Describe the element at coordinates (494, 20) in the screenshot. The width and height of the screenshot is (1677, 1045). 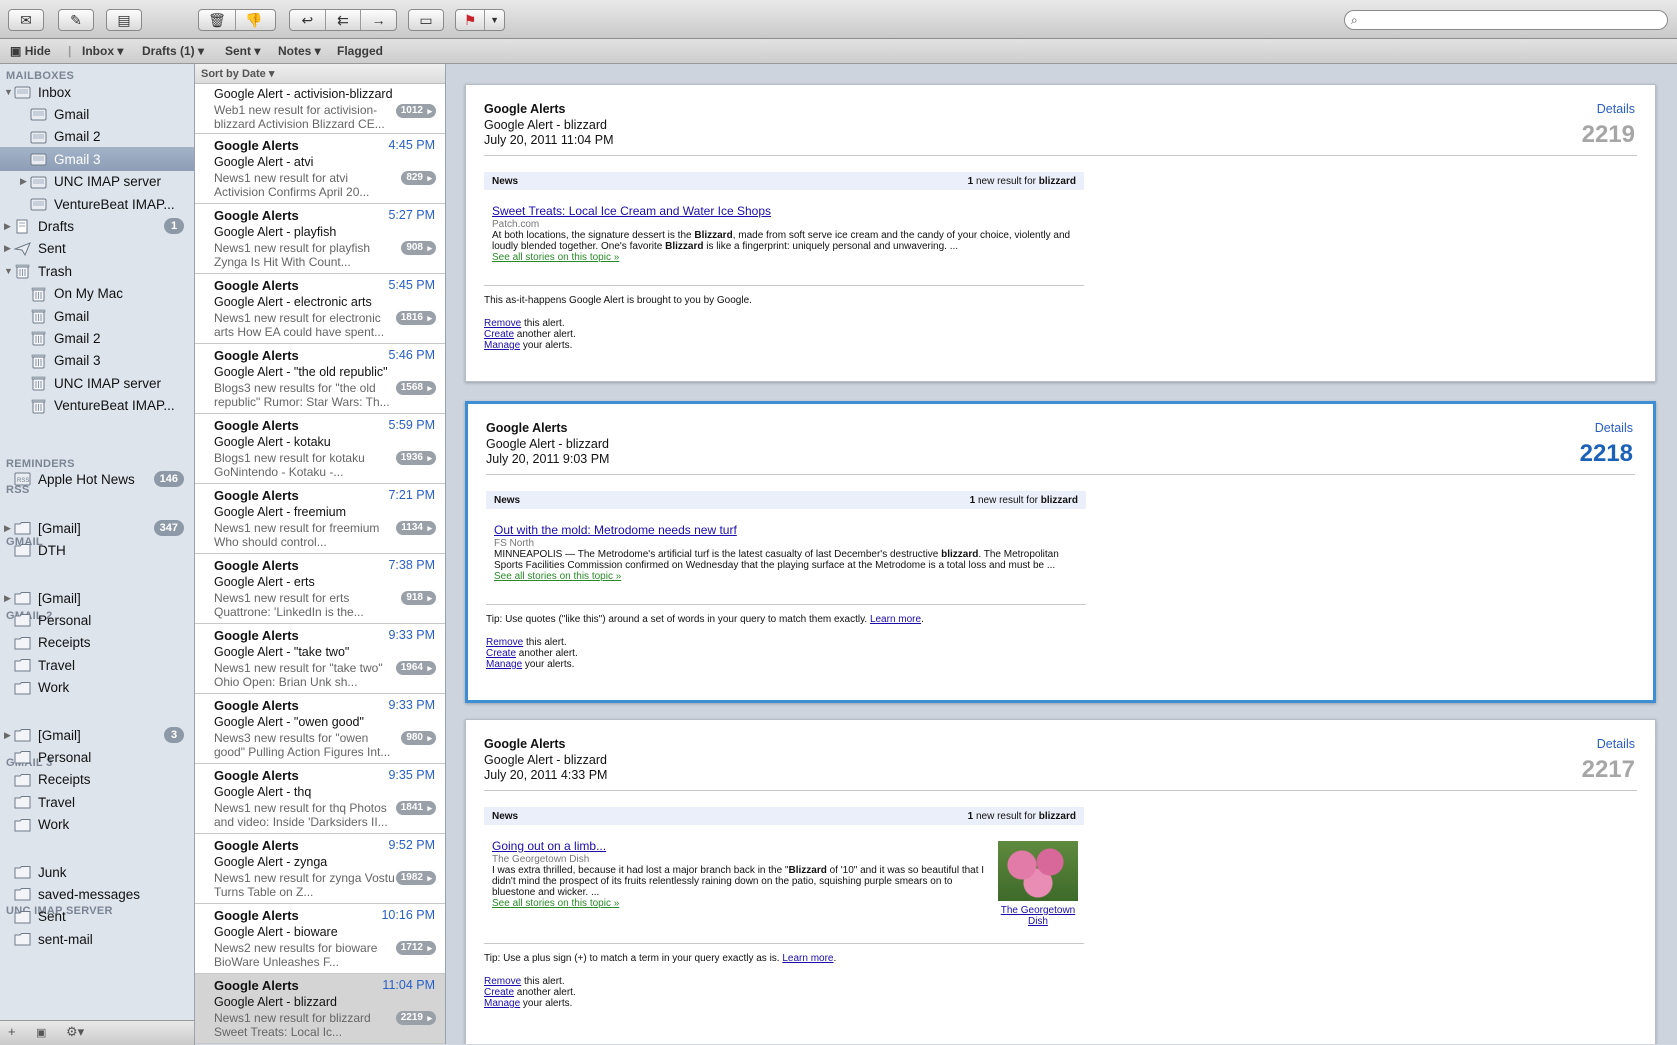
I see `chevron-down-icon: ▼` at that location.